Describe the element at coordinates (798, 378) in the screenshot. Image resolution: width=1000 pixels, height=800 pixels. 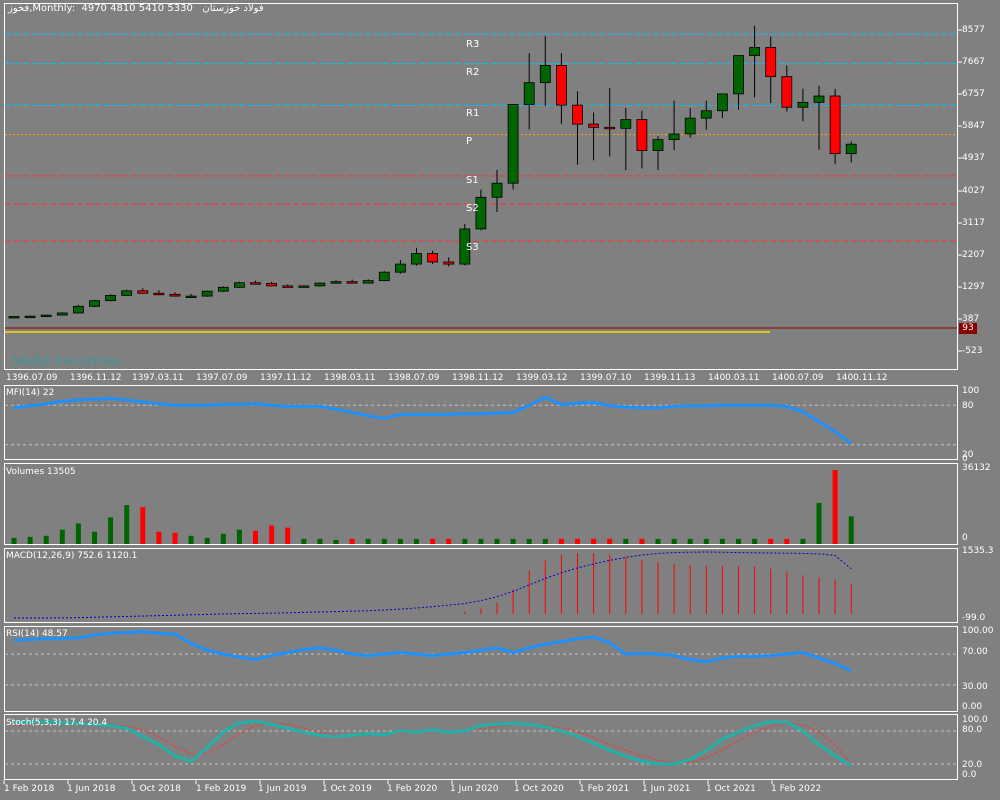
I see `price-x-label: 1400.07.09` at that location.